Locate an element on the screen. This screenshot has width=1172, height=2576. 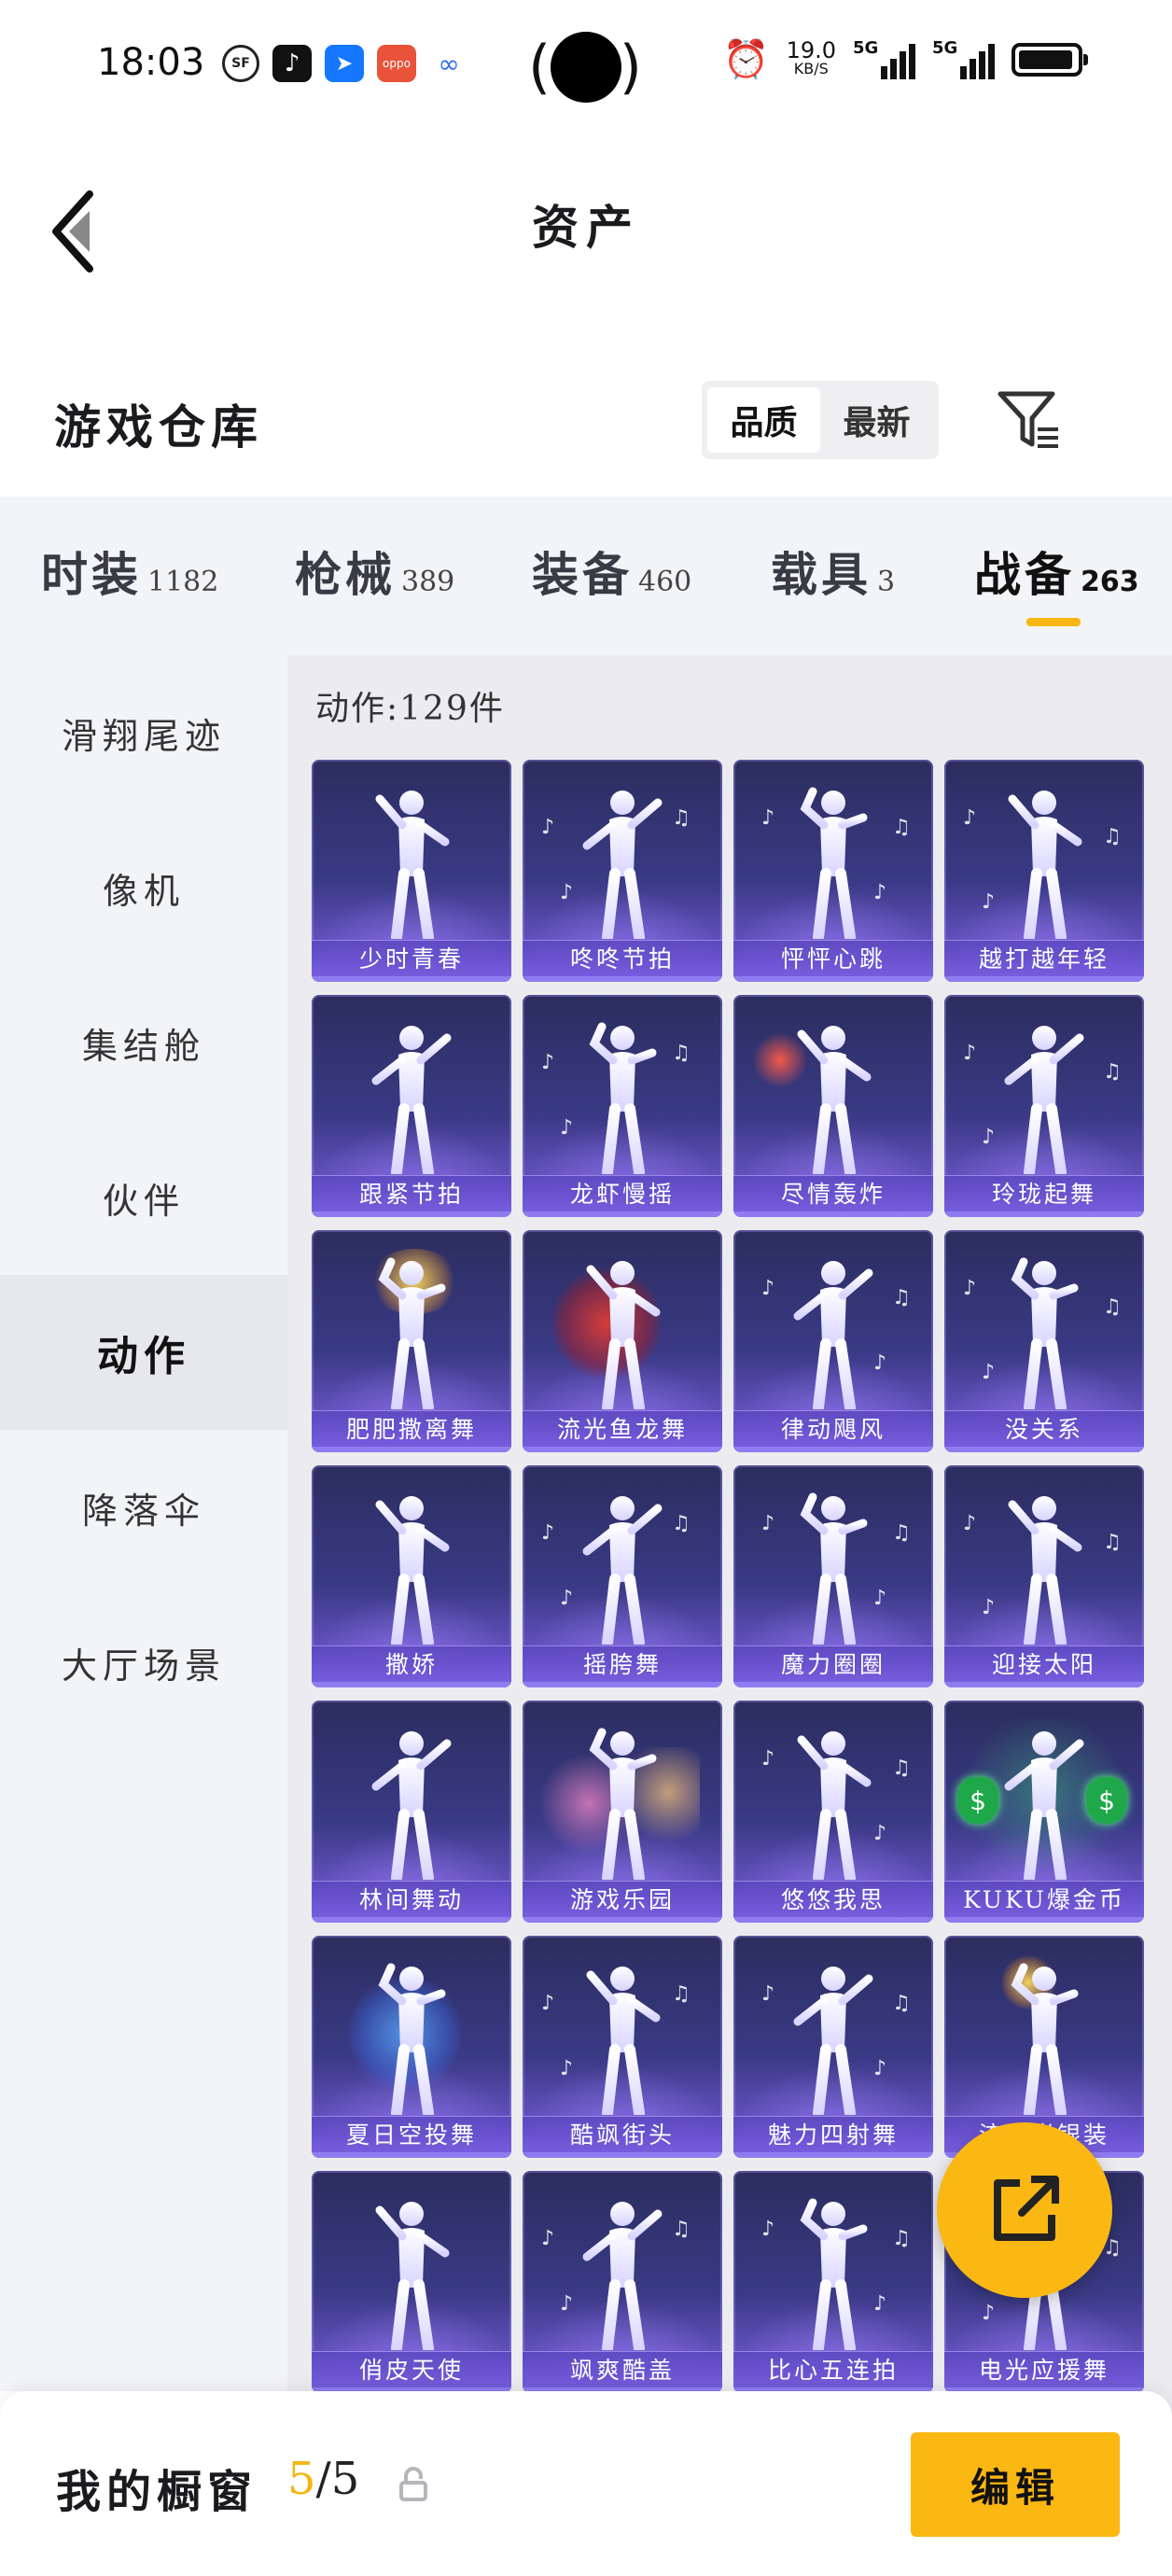
emote-card: 跟紧节拍 is located at coordinates (411, 1106).